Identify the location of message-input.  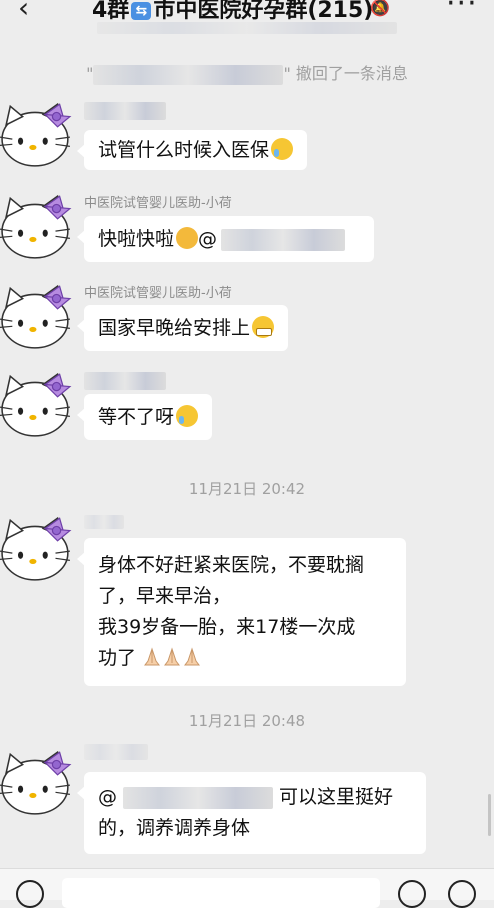
(221, 893).